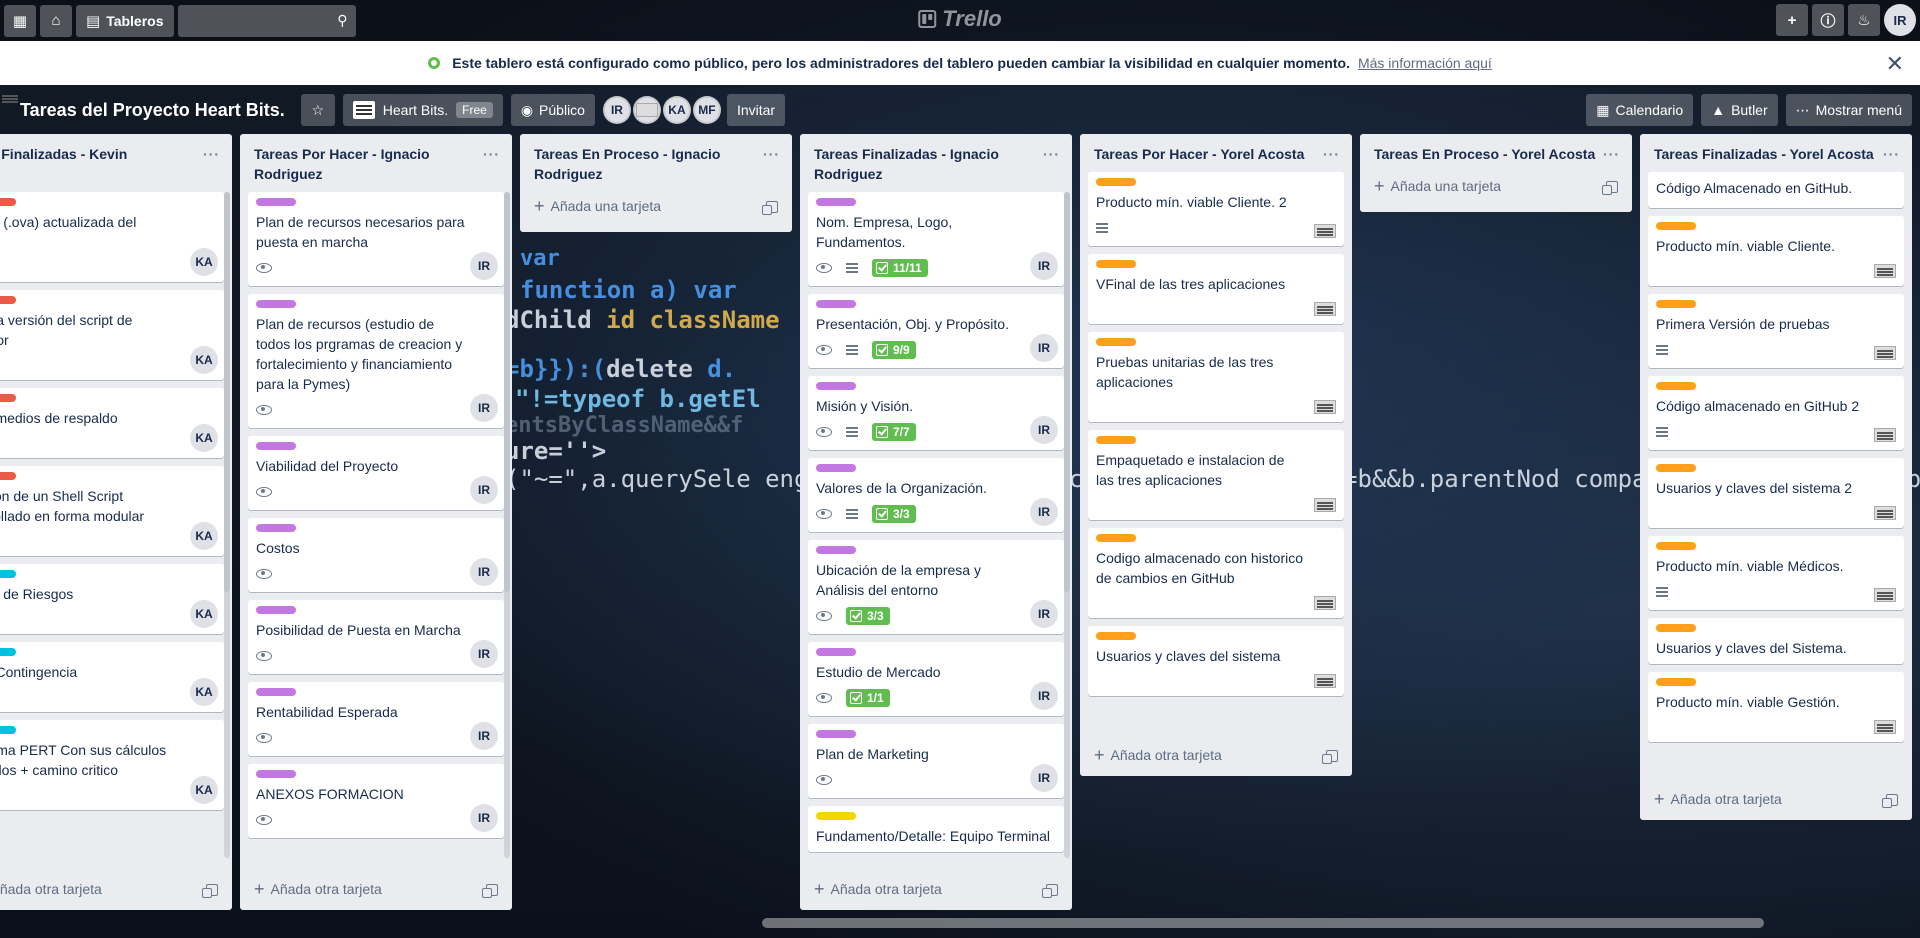 The image size is (1920, 938). I want to click on card: nir medios de respaldo KA, so click(112, 423).